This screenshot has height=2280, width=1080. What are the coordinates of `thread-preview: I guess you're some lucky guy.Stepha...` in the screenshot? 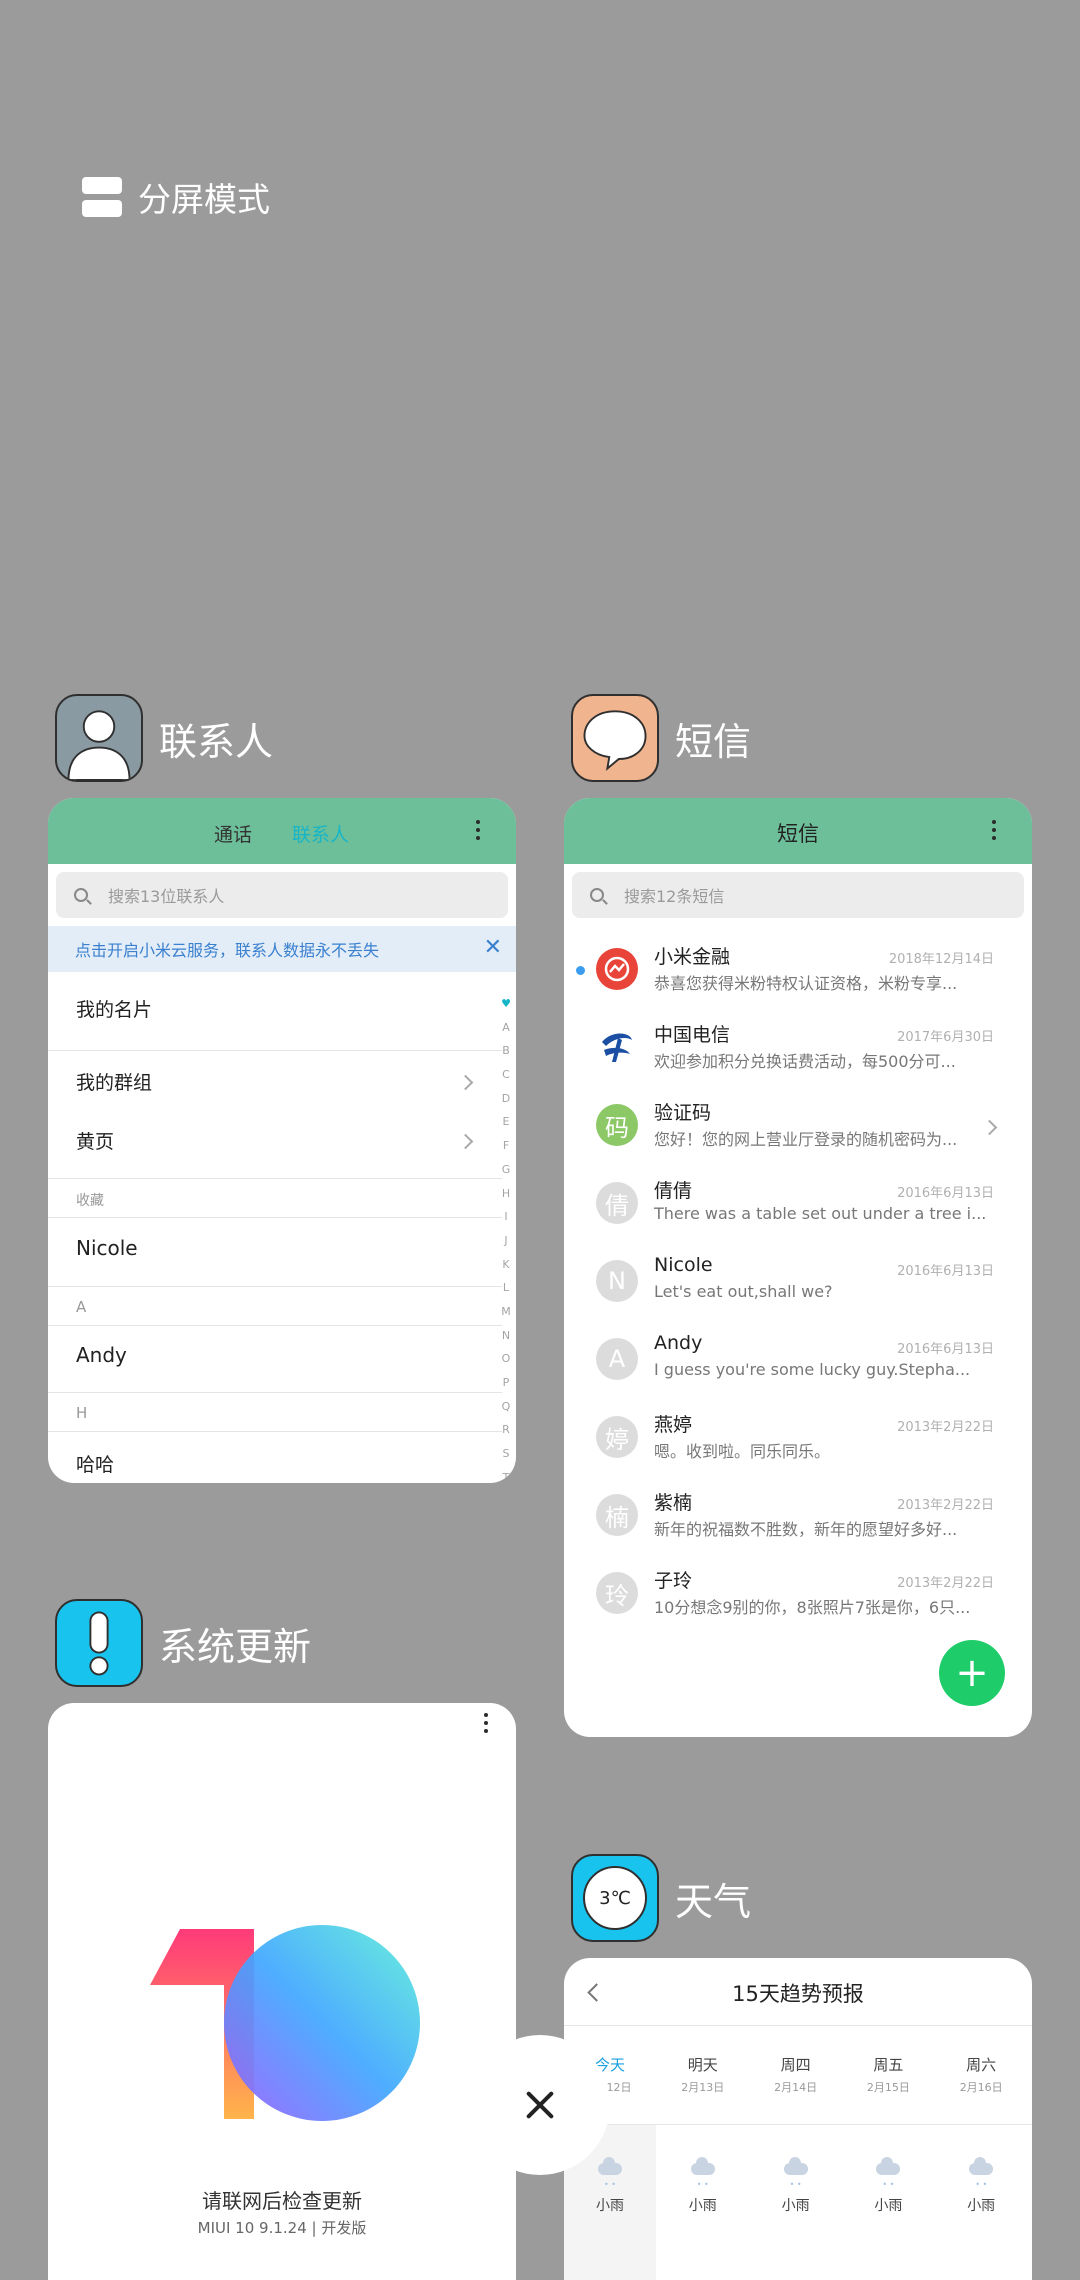 It's located at (812, 1369).